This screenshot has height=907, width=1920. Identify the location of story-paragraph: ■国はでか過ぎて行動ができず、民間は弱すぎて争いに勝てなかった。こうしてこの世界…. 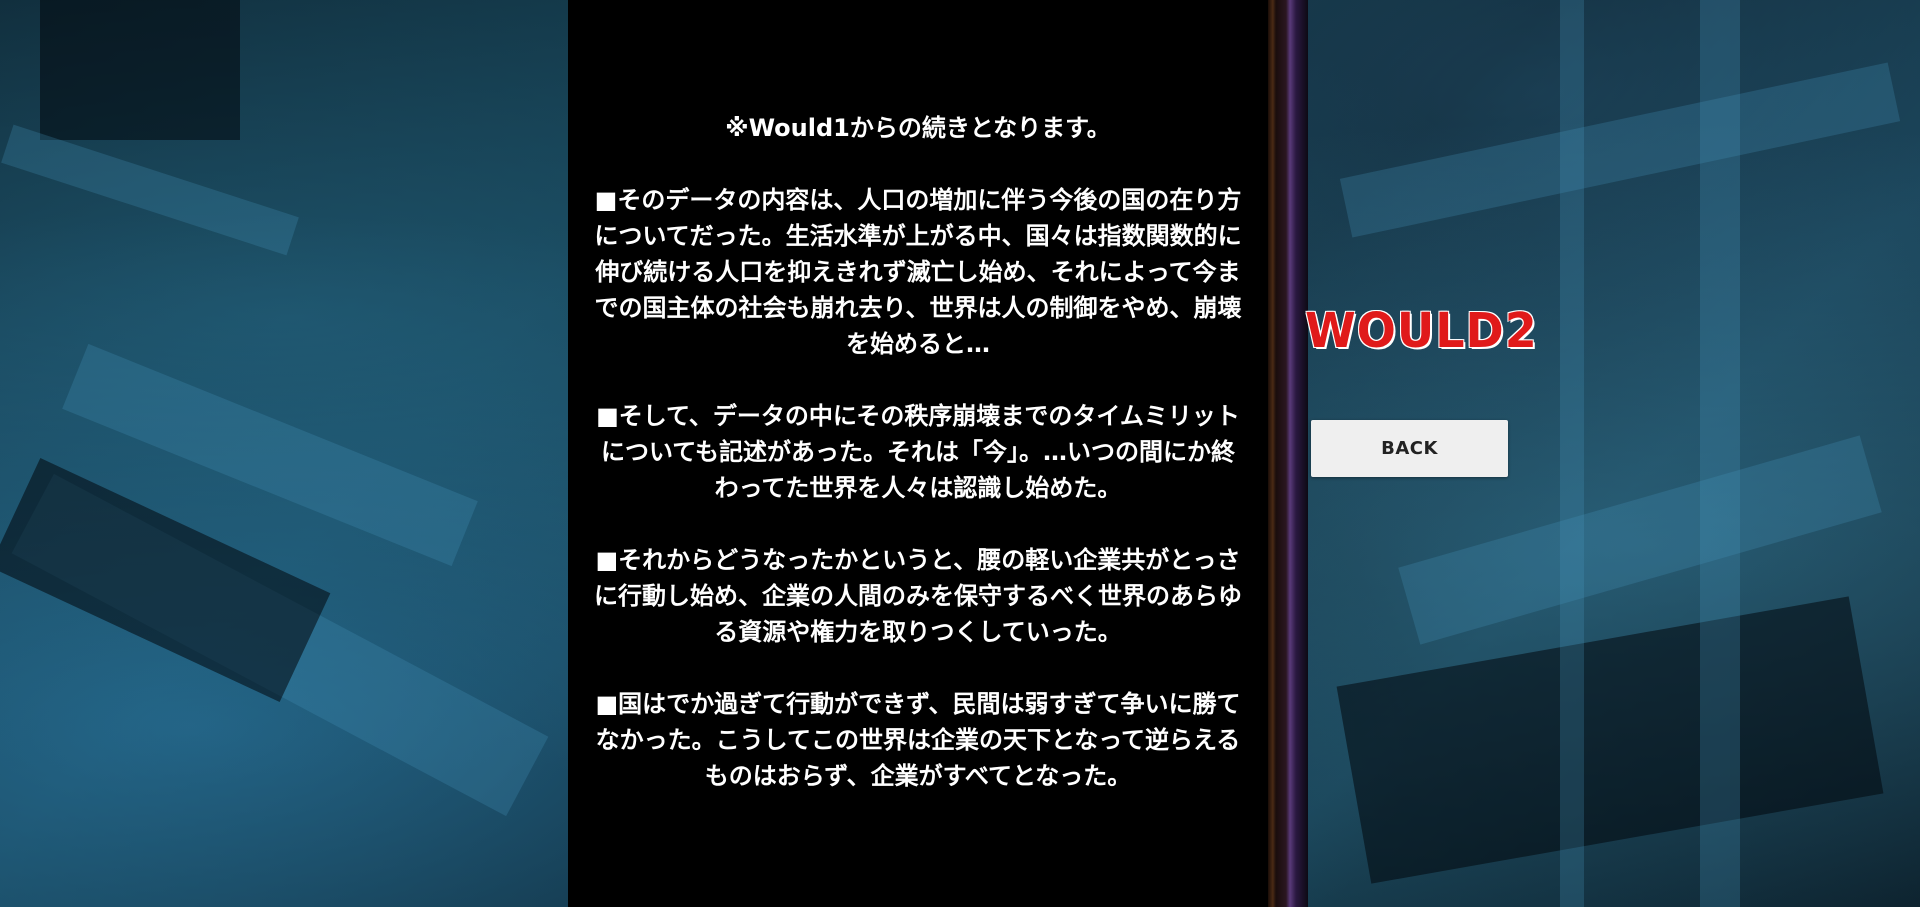
(918, 740).